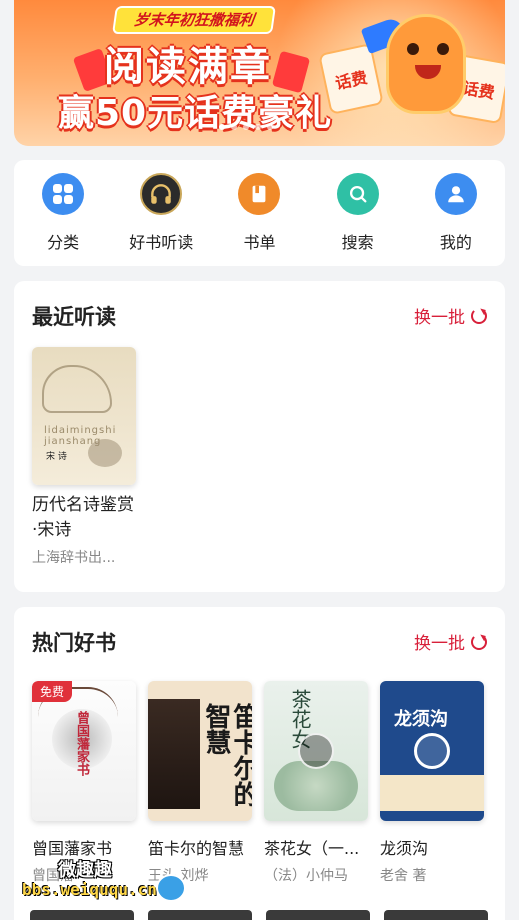 The image size is (519, 920). Describe the element at coordinates (84, 416) in the screenshot. I see `book-cover: lidaimingshi jianshang 宋 诗` at that location.